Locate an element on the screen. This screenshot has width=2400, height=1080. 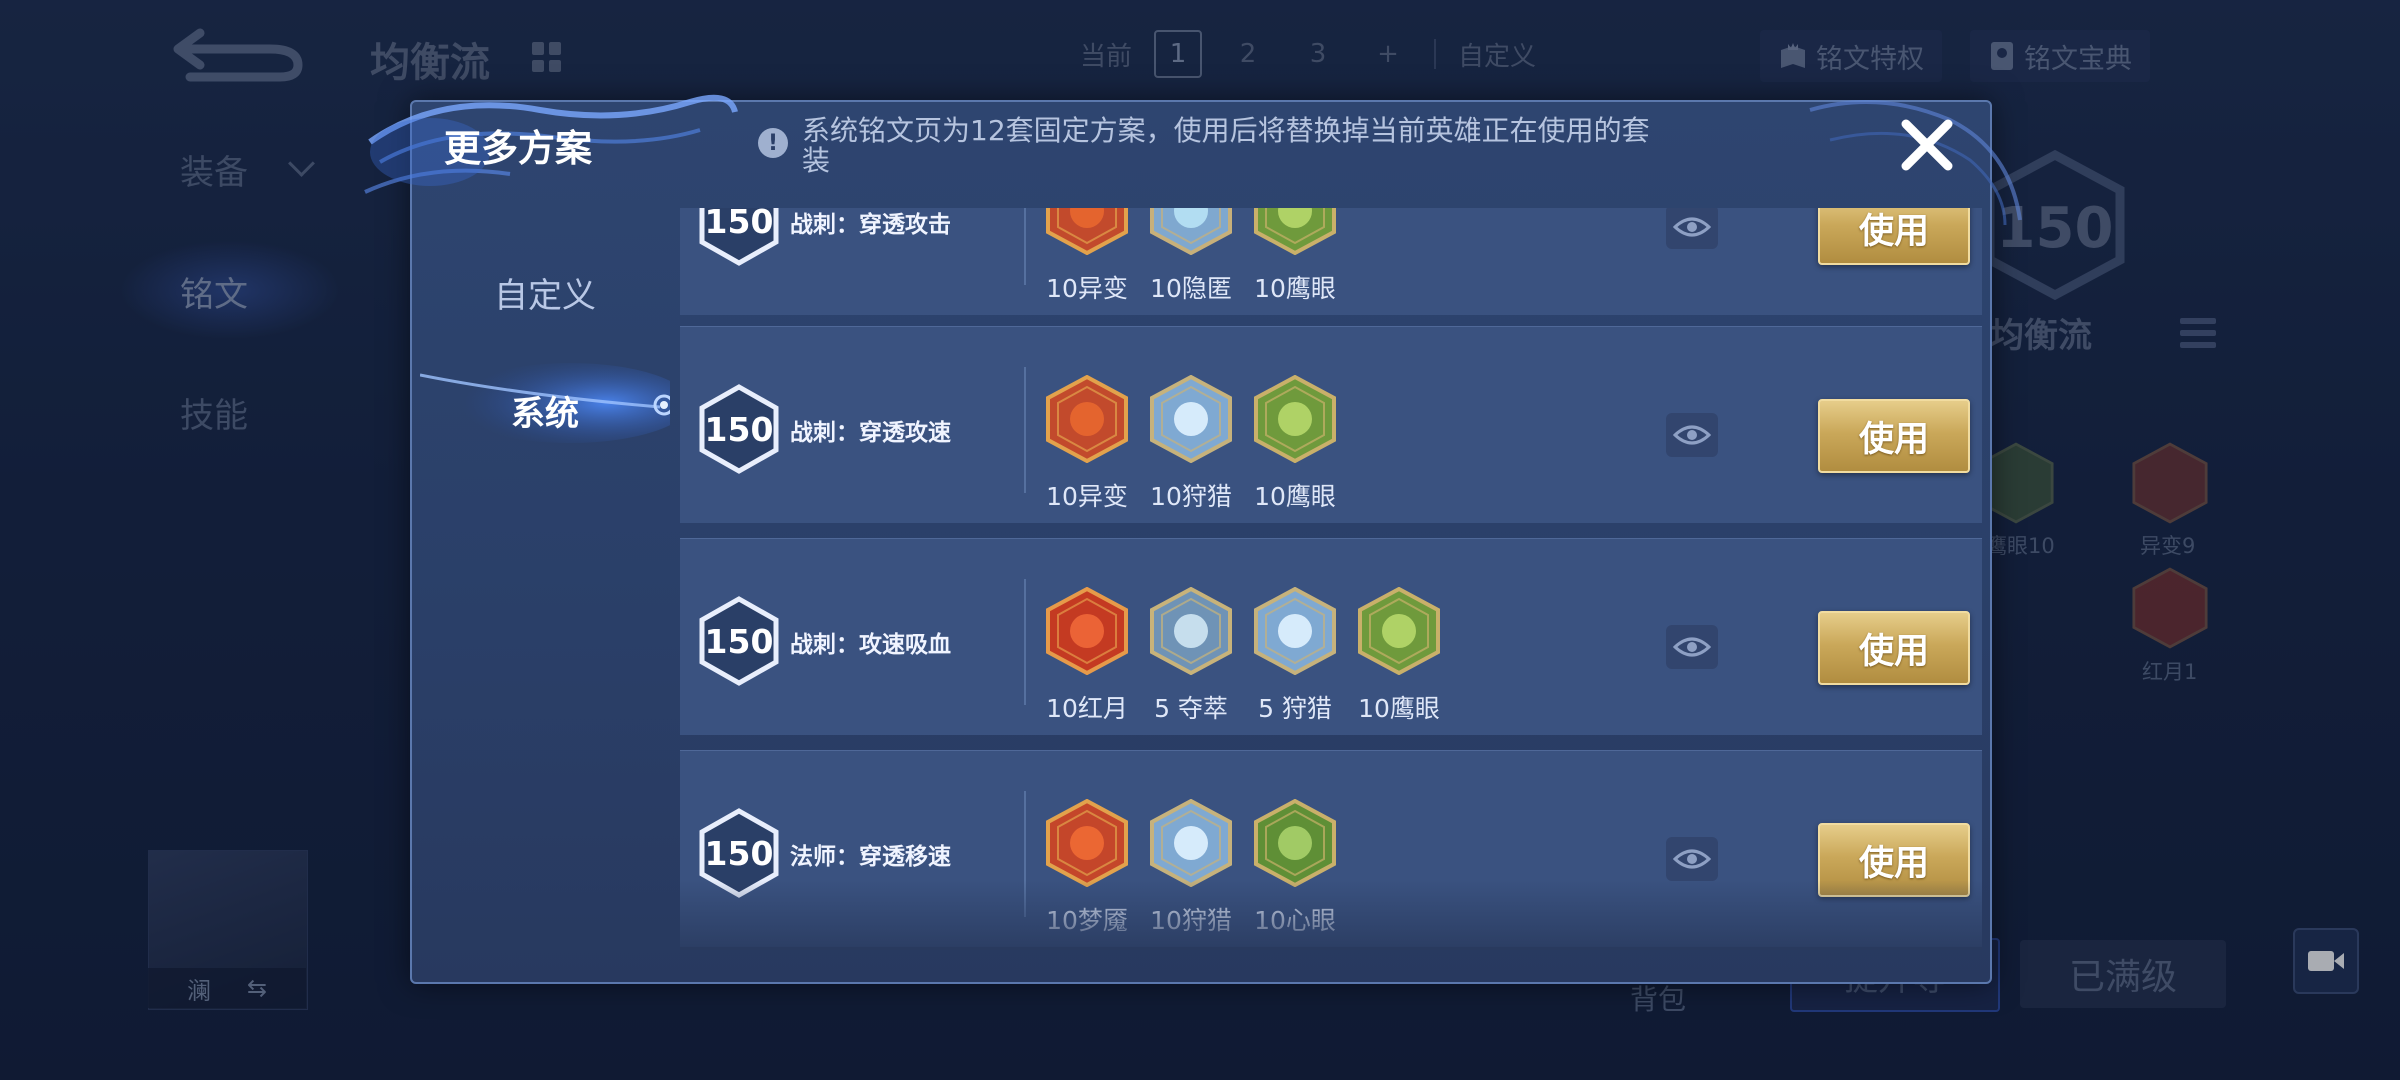
scheme-row: 150 法师：穿透移速 10梦魇 10狩猎 10心眼 使用 is located at coordinates (1331, 848).